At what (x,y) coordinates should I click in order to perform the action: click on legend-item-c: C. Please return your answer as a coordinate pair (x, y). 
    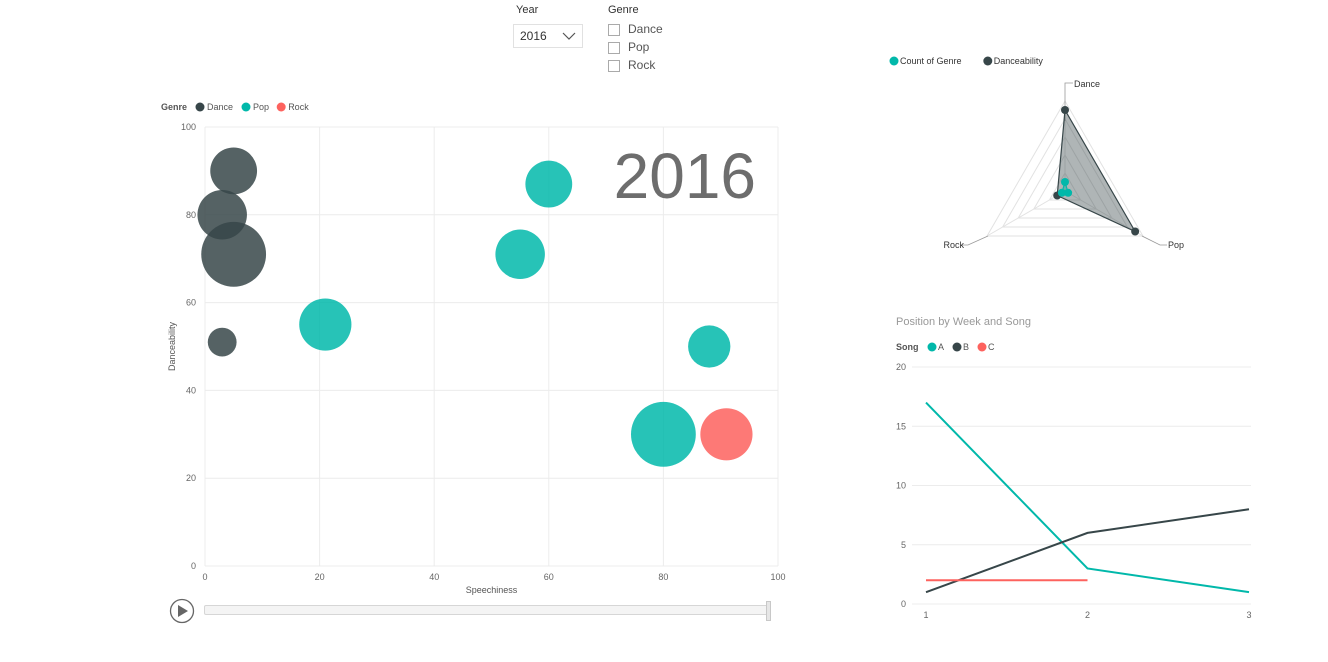
    Looking at the image, I should click on (991, 347).